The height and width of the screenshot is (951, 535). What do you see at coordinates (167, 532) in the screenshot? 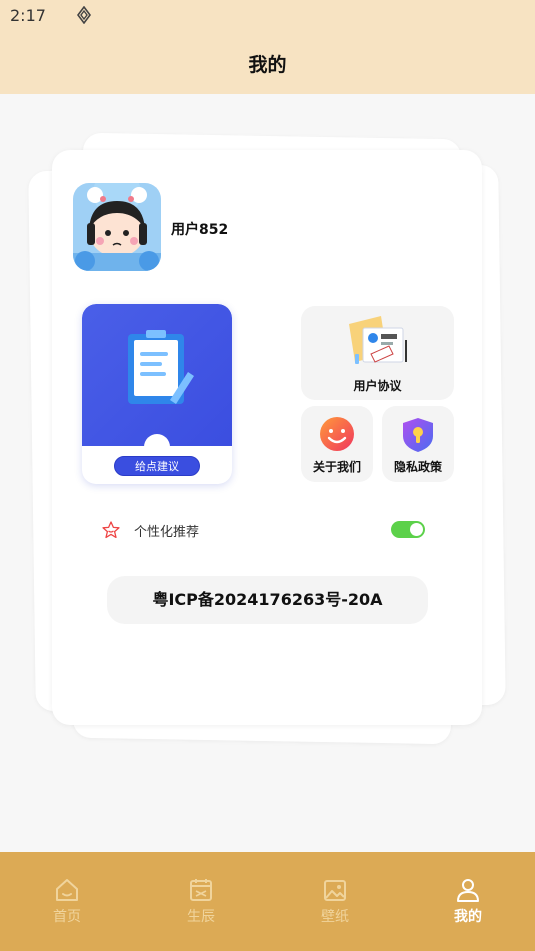
I see `personalized-recommend-label: 个性化推荐` at bounding box center [167, 532].